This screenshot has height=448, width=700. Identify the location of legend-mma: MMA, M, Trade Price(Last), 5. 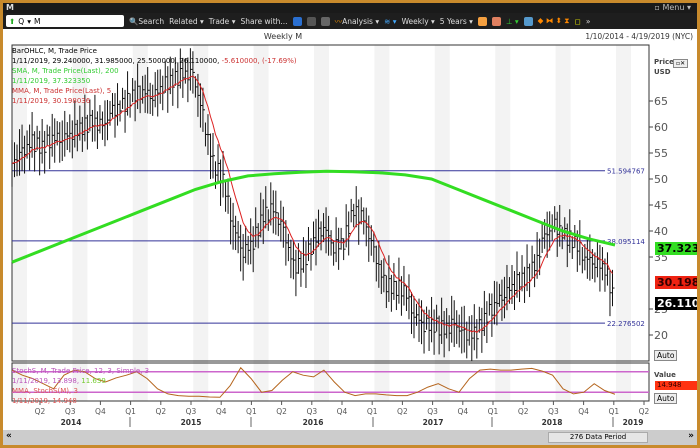
(62, 91).